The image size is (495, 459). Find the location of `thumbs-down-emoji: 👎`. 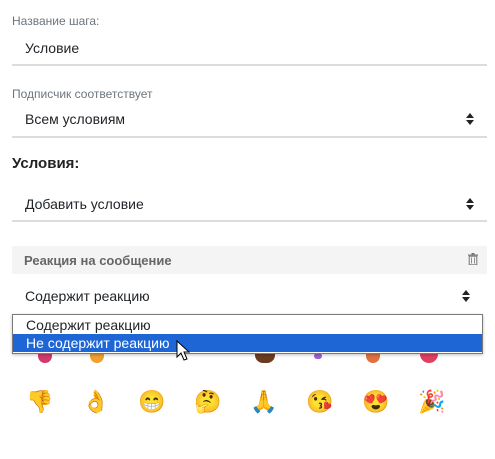

thumbs-down-emoji: 👎 is located at coordinates (39, 402).